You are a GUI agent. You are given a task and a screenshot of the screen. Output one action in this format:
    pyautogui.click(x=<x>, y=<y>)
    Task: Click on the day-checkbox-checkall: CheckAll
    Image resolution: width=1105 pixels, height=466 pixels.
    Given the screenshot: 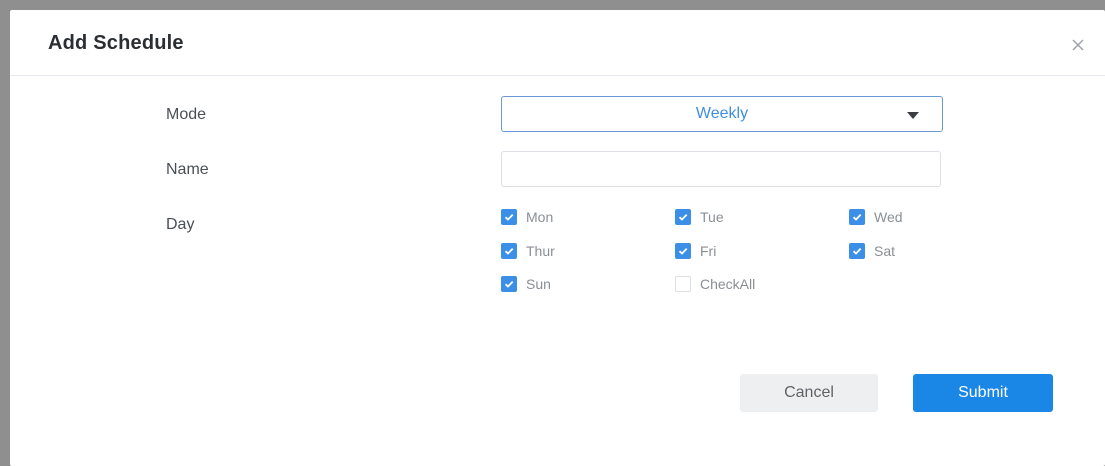 What is the action you would take?
    pyautogui.click(x=715, y=284)
    